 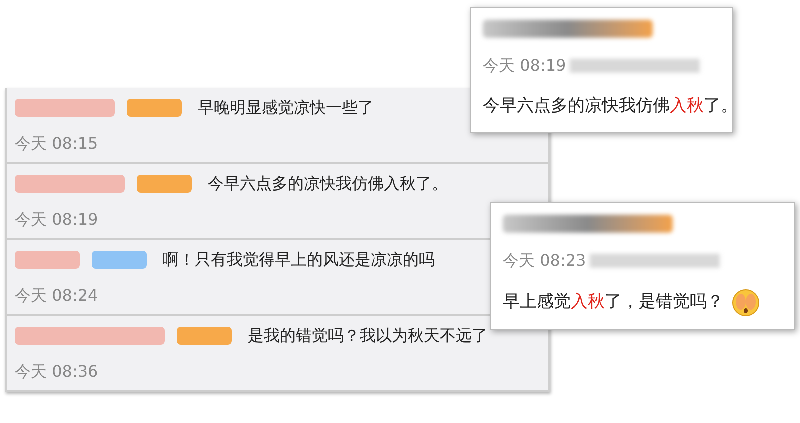 What do you see at coordinates (56, 144) in the screenshot?
I see `comment-time: 今天 08:15` at bounding box center [56, 144].